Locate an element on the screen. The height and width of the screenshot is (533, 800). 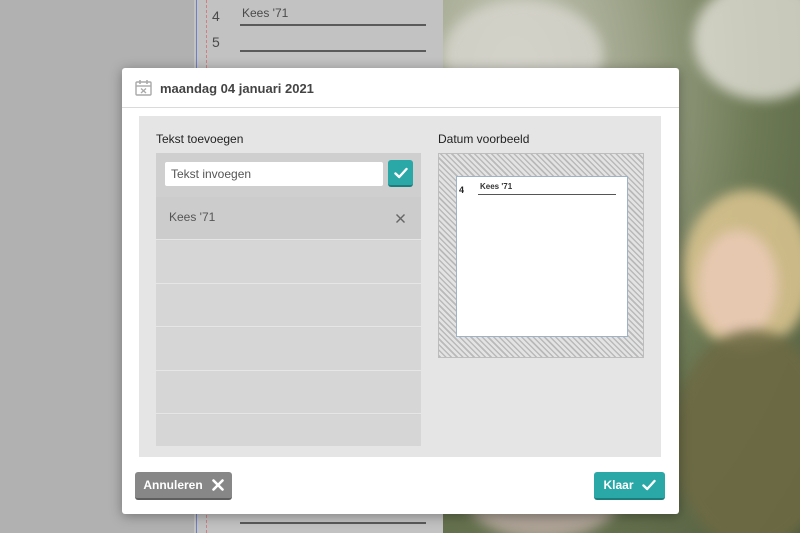
cancel-button-label: Annuleren is located at coordinates (173, 485).